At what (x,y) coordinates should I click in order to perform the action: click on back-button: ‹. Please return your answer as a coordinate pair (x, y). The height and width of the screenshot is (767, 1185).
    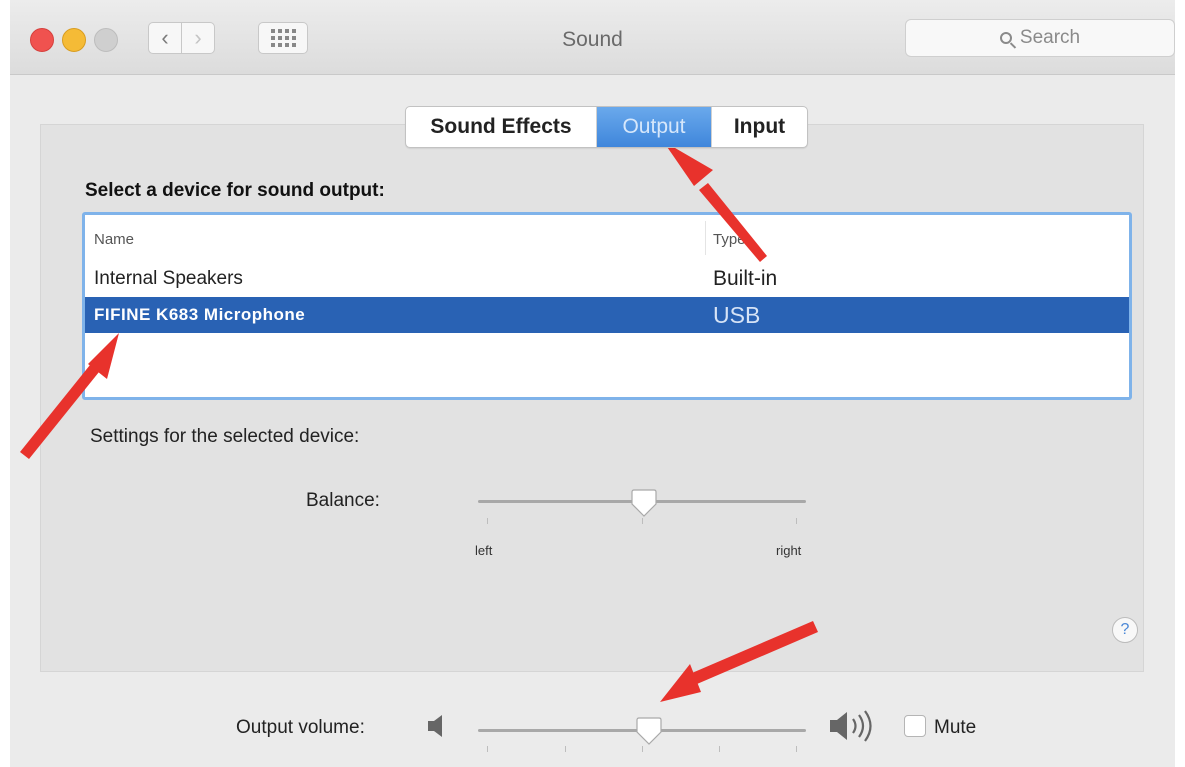
    Looking at the image, I should click on (165, 38).